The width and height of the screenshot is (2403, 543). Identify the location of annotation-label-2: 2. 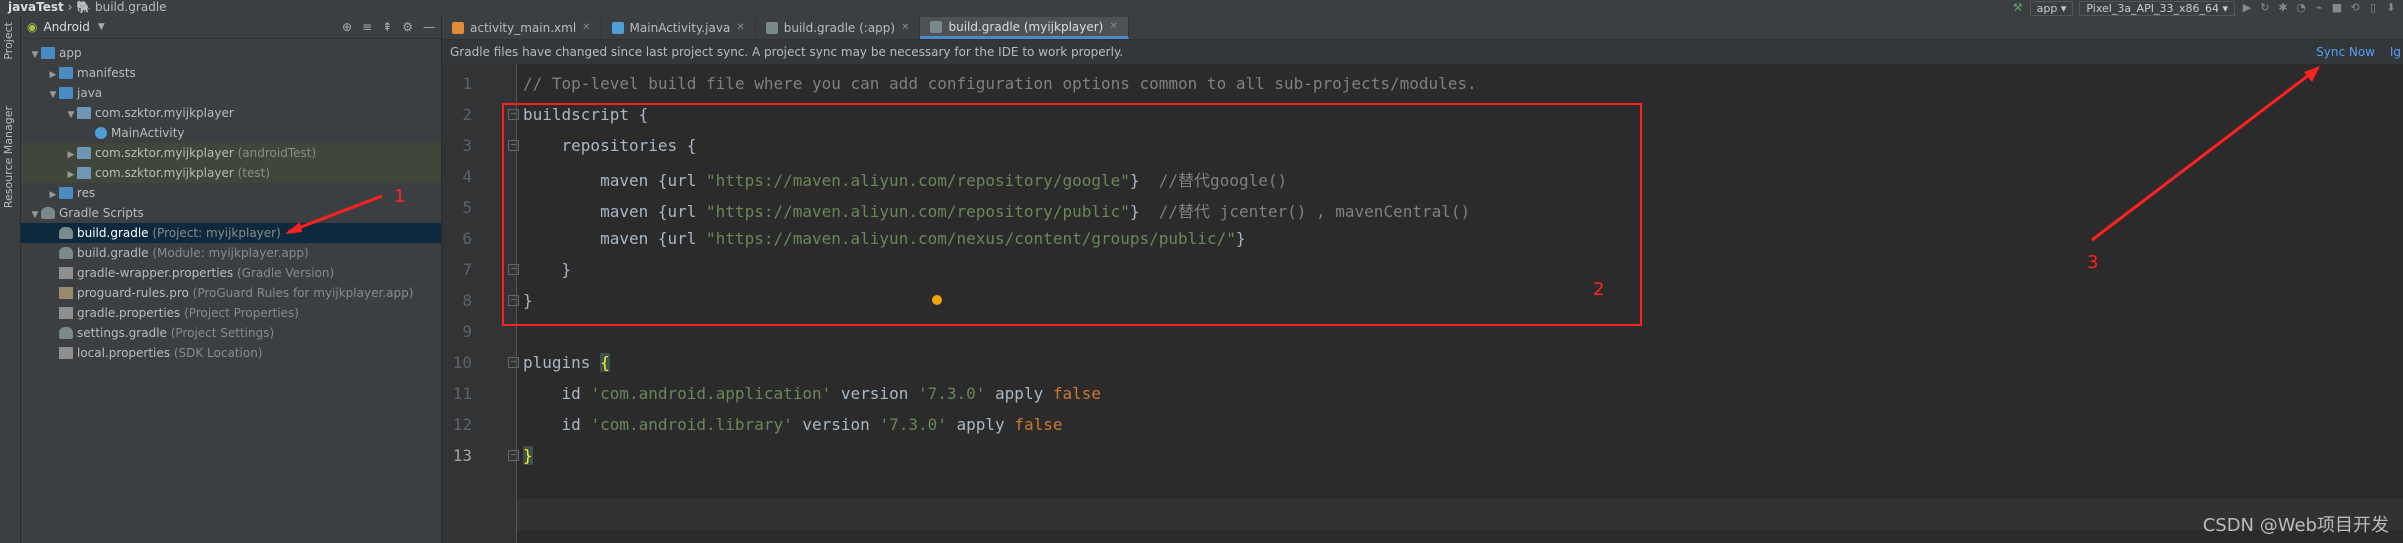
(1599, 289).